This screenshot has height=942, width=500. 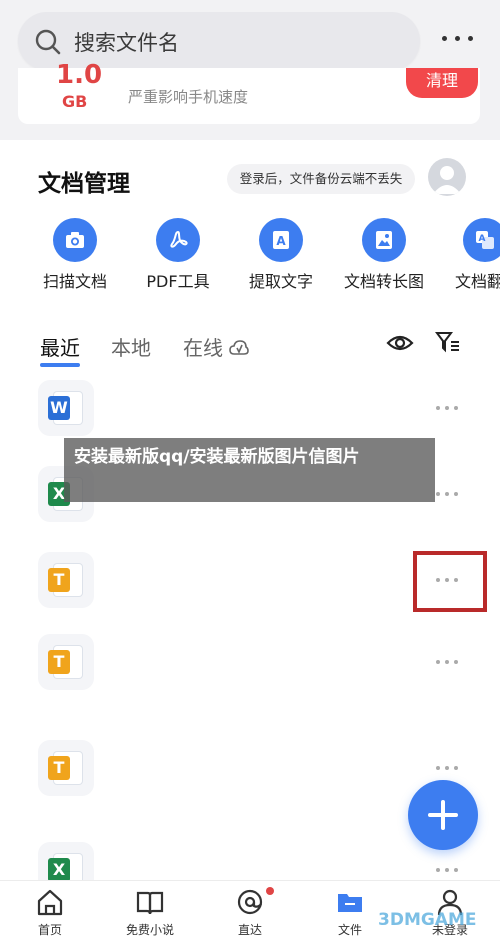 What do you see at coordinates (203, 348) in the screenshot?
I see `tab-online-label: 在线` at bounding box center [203, 348].